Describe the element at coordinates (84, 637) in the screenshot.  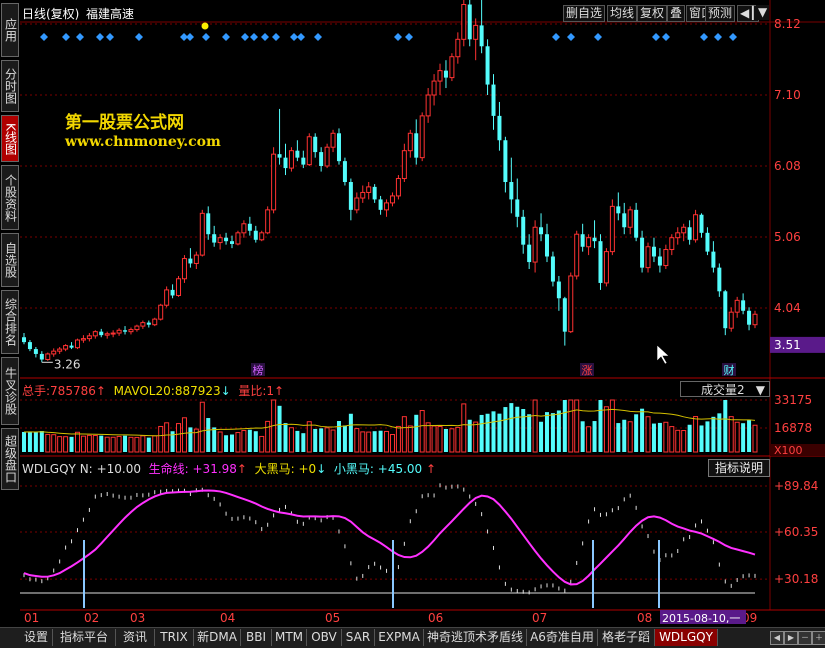
I see `bottom-tab-1: 指标平台` at that location.